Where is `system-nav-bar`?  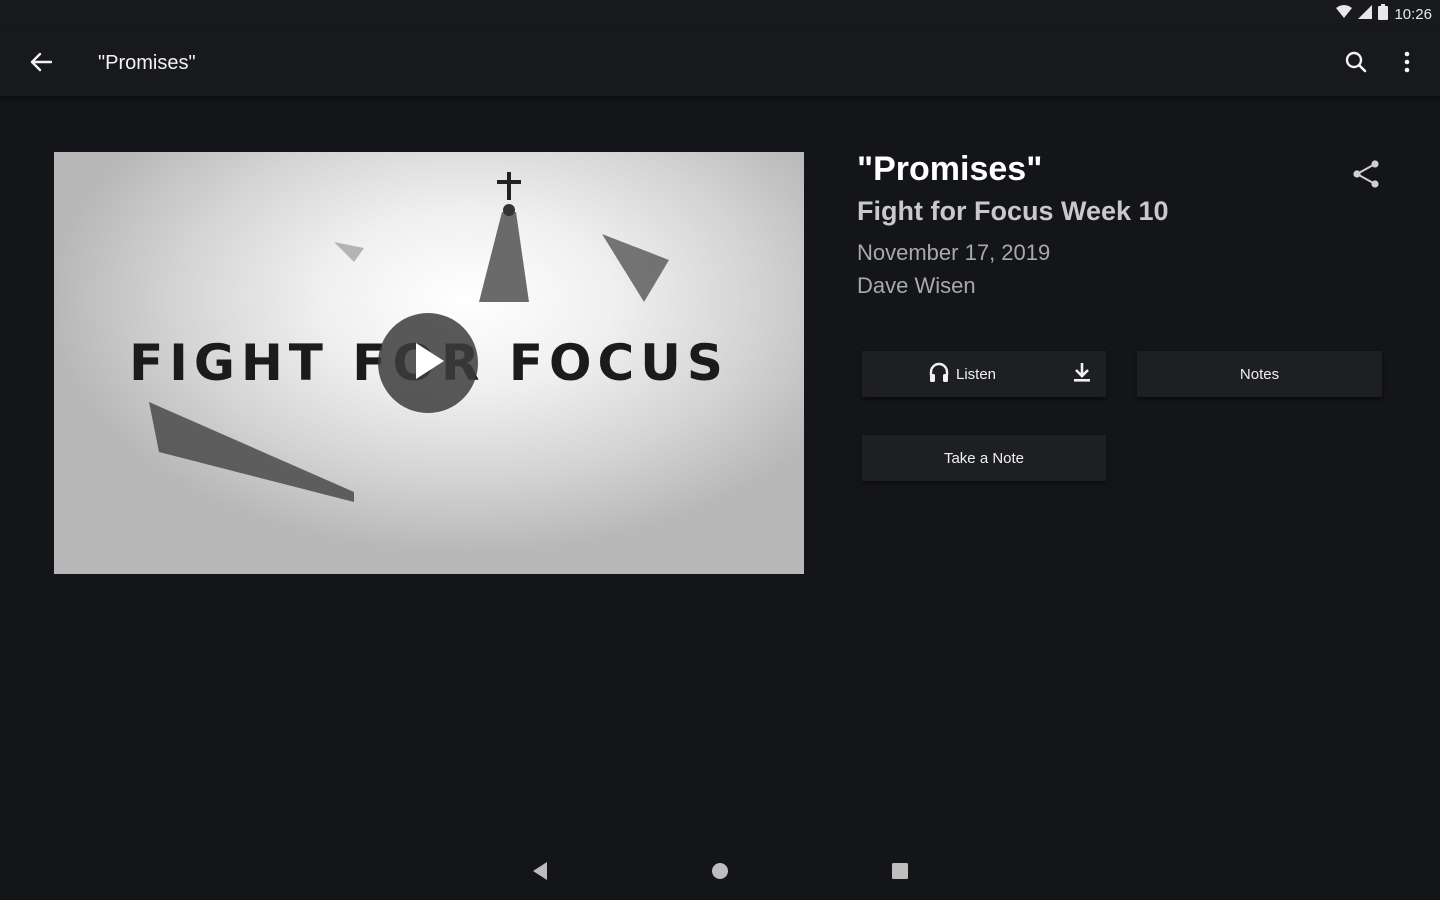
system-nav-bar is located at coordinates (720, 873).